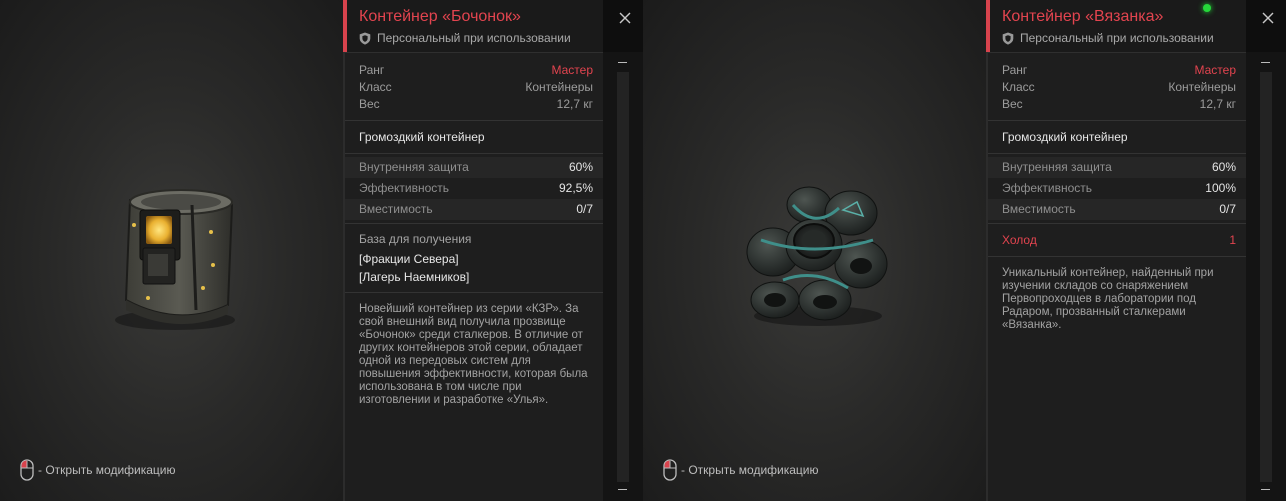  What do you see at coordinates (440, 16) in the screenshot?
I see `item-title: Контейнер «Бочонок»` at bounding box center [440, 16].